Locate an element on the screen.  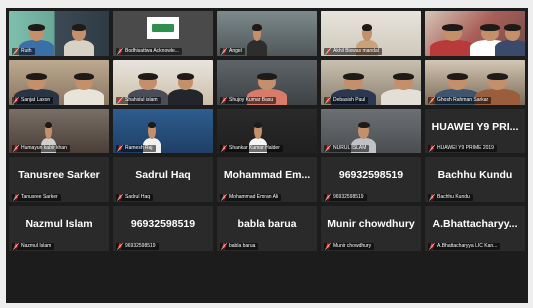
participant-name-text: babla barua is located at coordinates (242, 246).